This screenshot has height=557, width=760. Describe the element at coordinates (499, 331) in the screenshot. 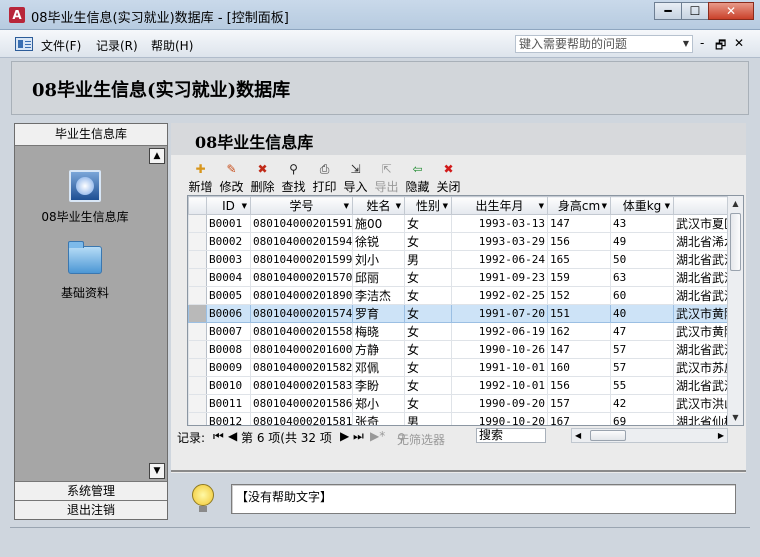

I see `table-cell: 1992-06-19` at that location.